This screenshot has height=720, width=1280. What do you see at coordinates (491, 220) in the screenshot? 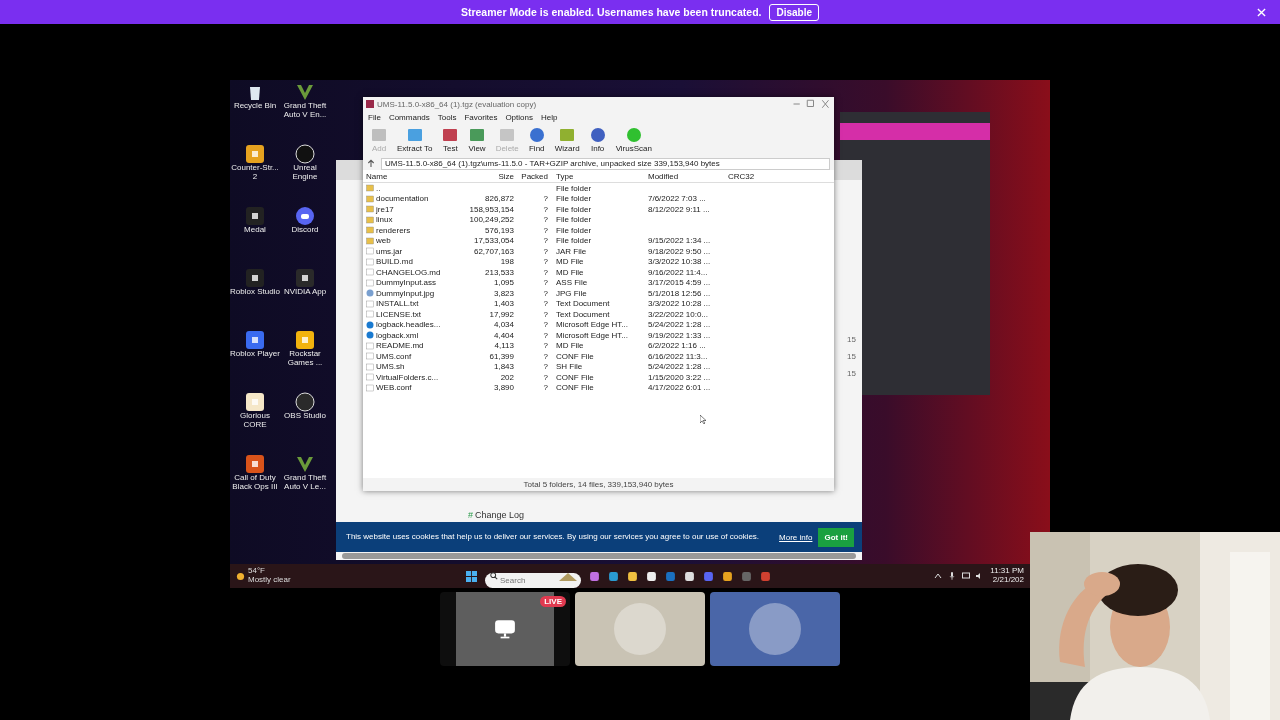
I see `file-size: 100,249,252` at bounding box center [491, 220].